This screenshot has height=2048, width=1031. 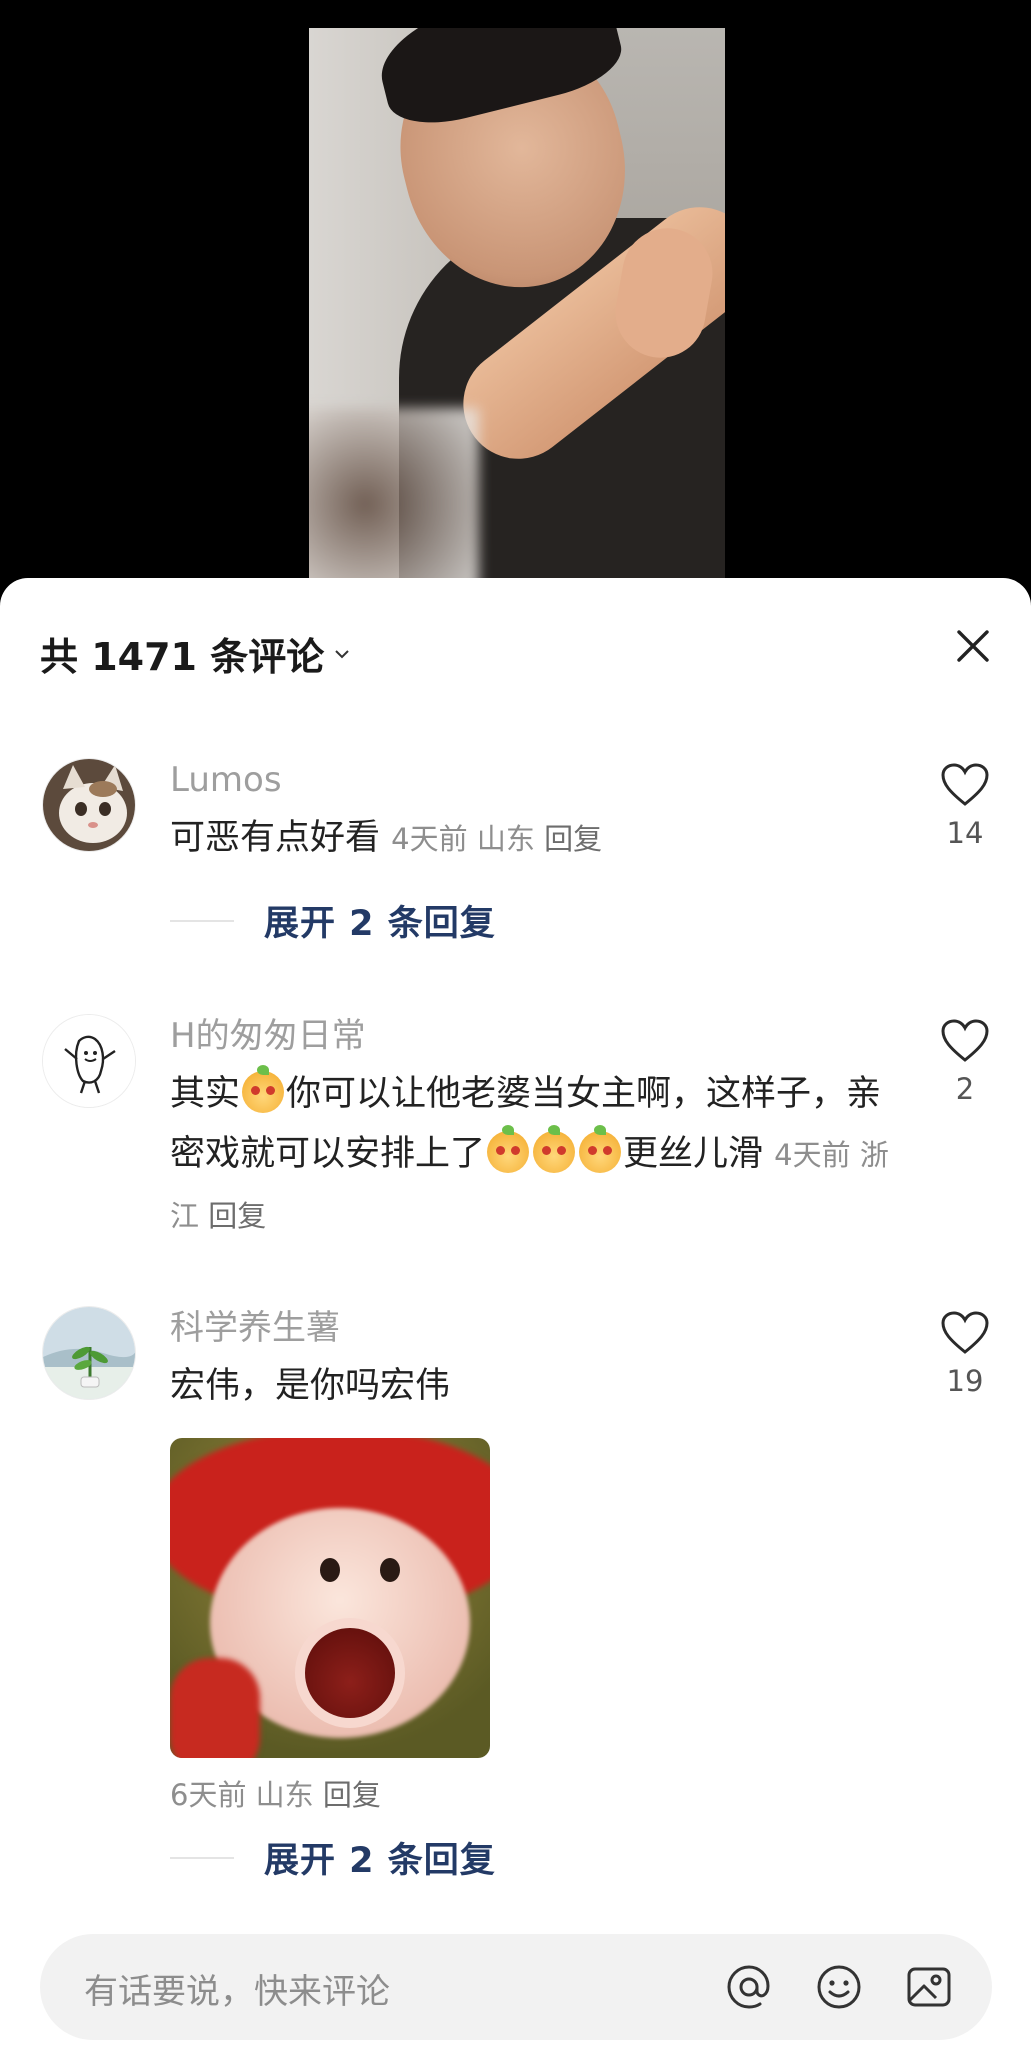 What do you see at coordinates (929, 1987) in the screenshot?
I see `image-icon` at bounding box center [929, 1987].